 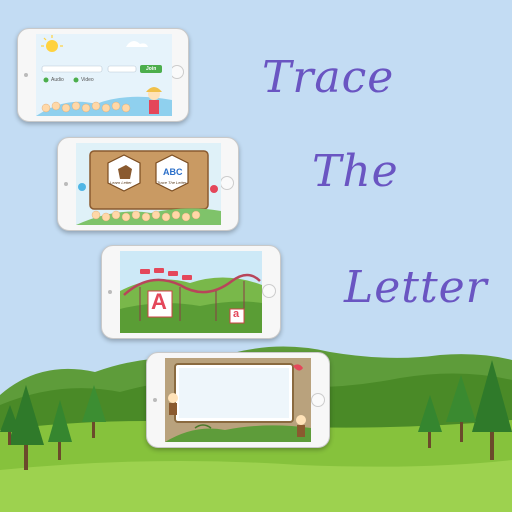 I want to click on name-input, so click(x=72, y=69).